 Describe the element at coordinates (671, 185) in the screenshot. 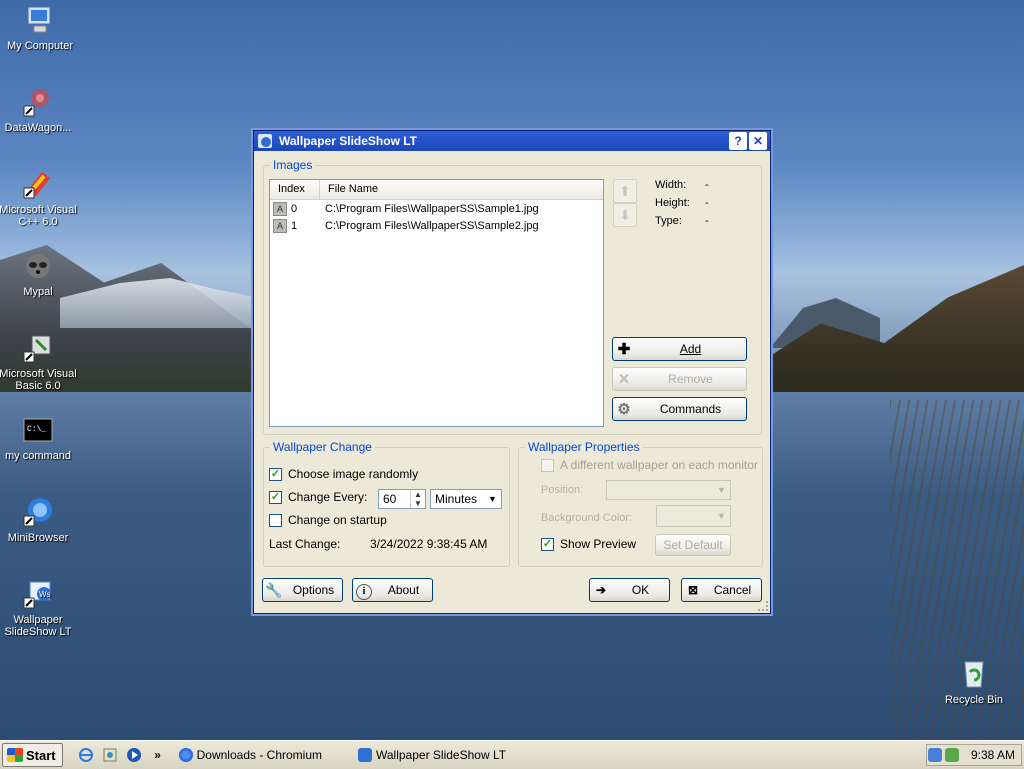

I see `width-label: Width:` at that location.